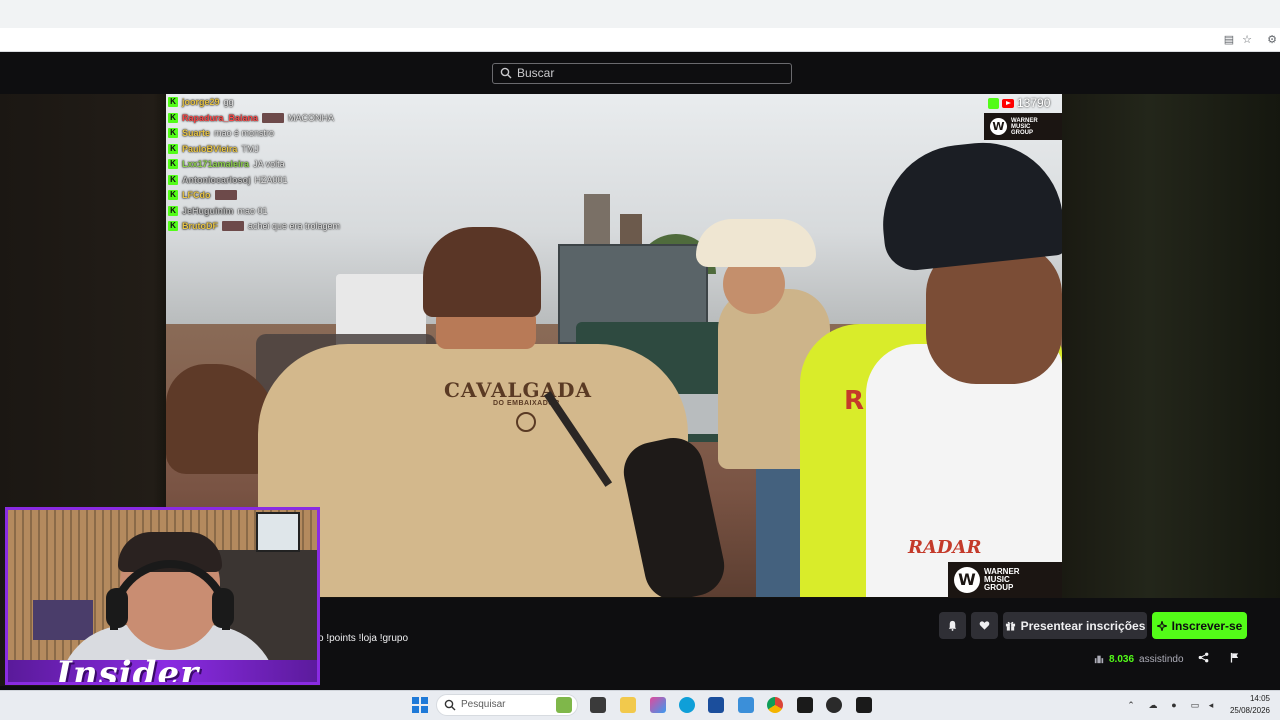 This screenshot has height=720, width=1280. I want to click on browser-address-bar, so click(640, 40).